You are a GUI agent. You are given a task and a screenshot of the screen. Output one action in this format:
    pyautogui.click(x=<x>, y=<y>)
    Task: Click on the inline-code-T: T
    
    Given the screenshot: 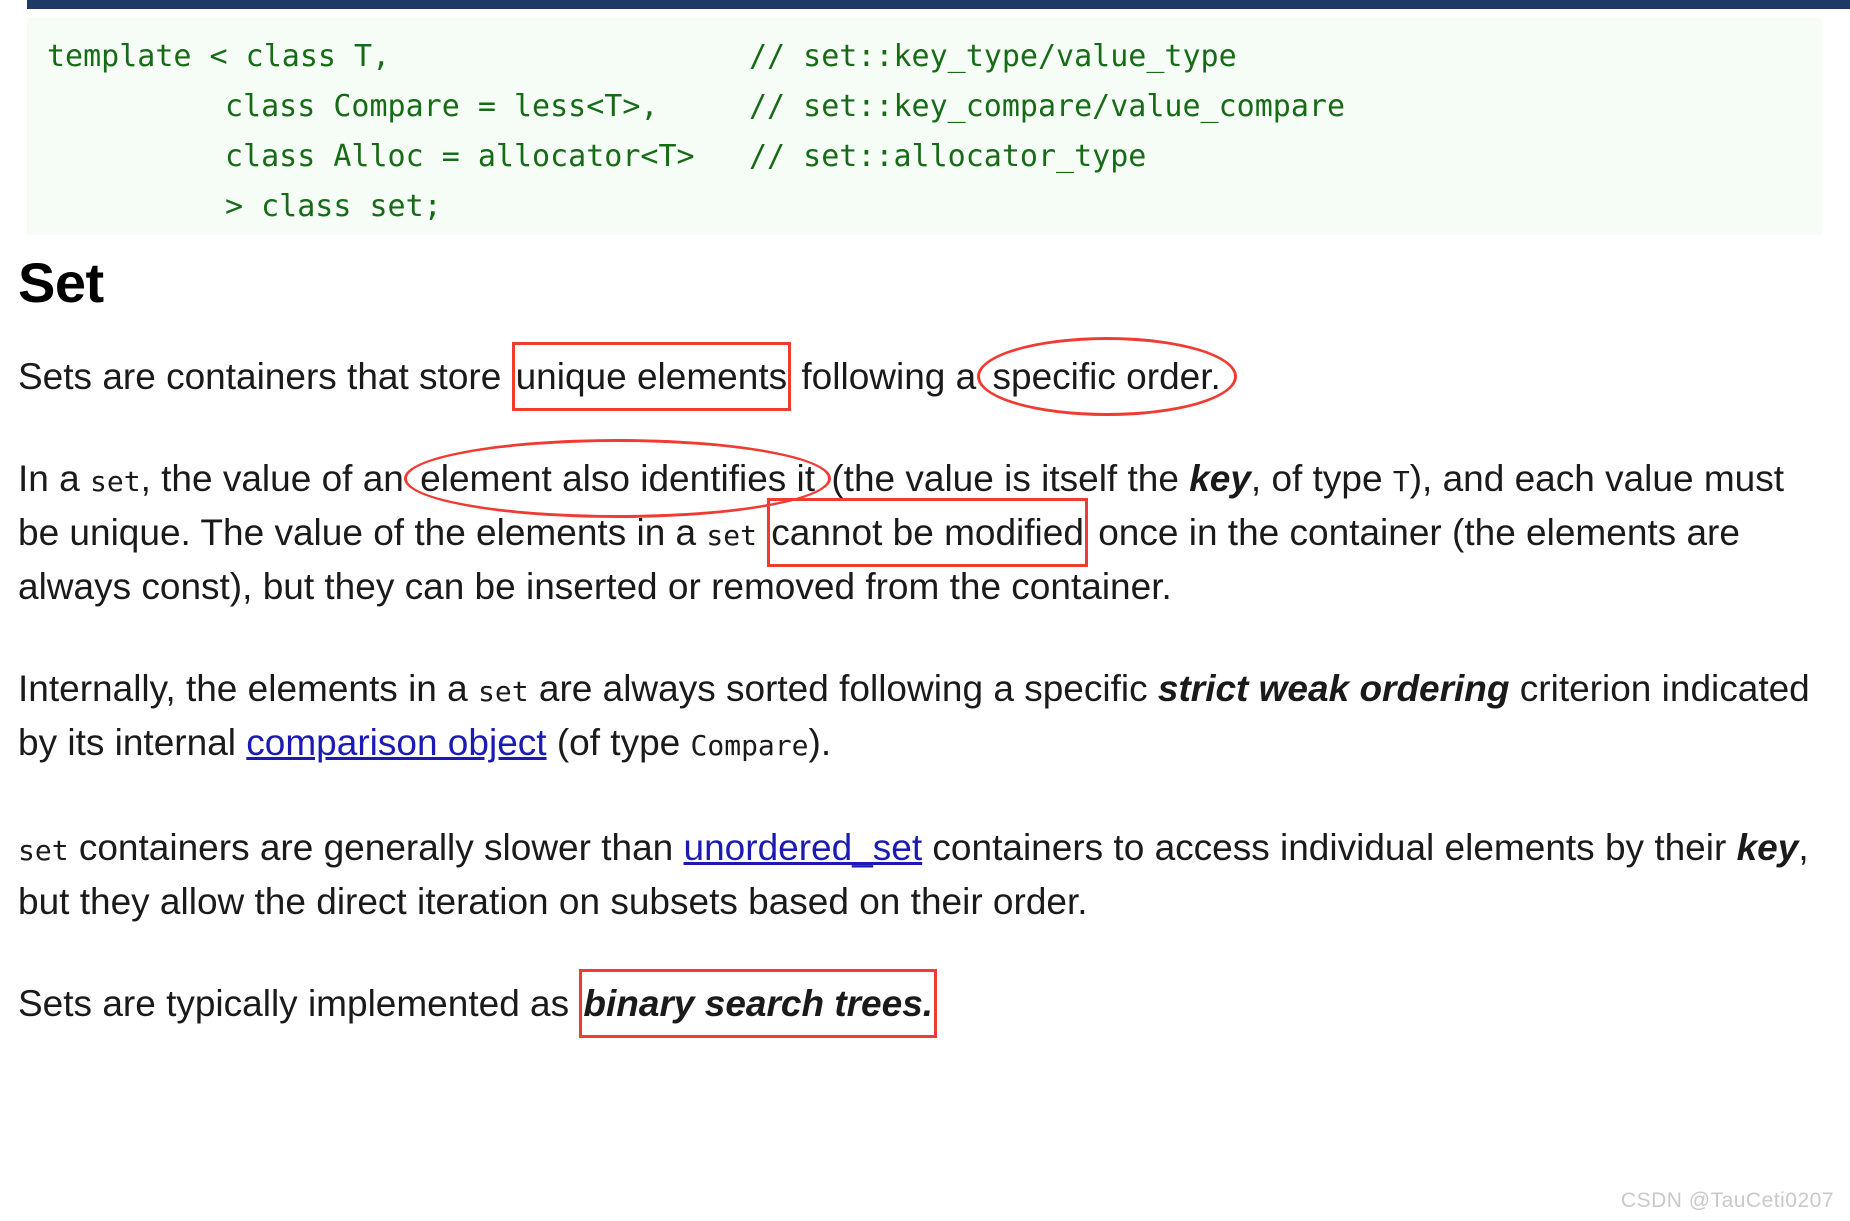 What is the action you would take?
    pyautogui.click(x=1401, y=481)
    